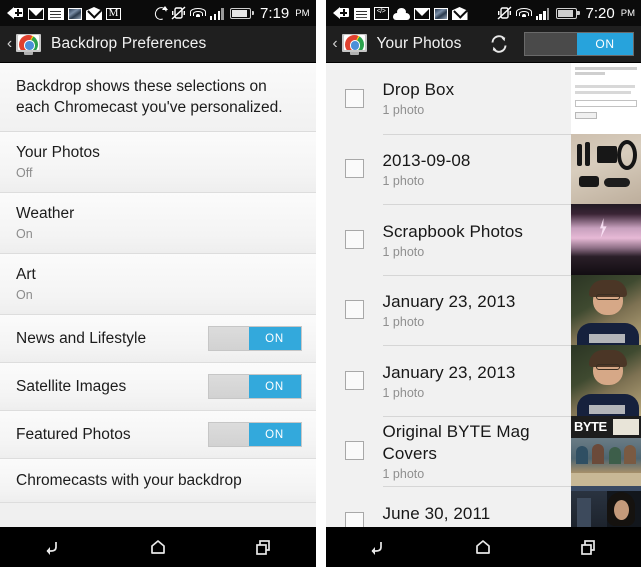 This screenshot has height=567, width=641. Describe the element at coordinates (483, 506) in the screenshot. I see `album-row-june-30-2011: June 30, 2011 1 photo` at that location.